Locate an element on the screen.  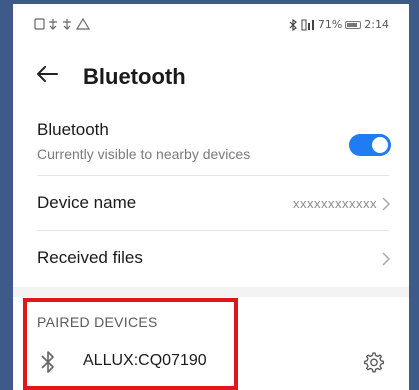
device-name-label: Device name is located at coordinates (87, 202).